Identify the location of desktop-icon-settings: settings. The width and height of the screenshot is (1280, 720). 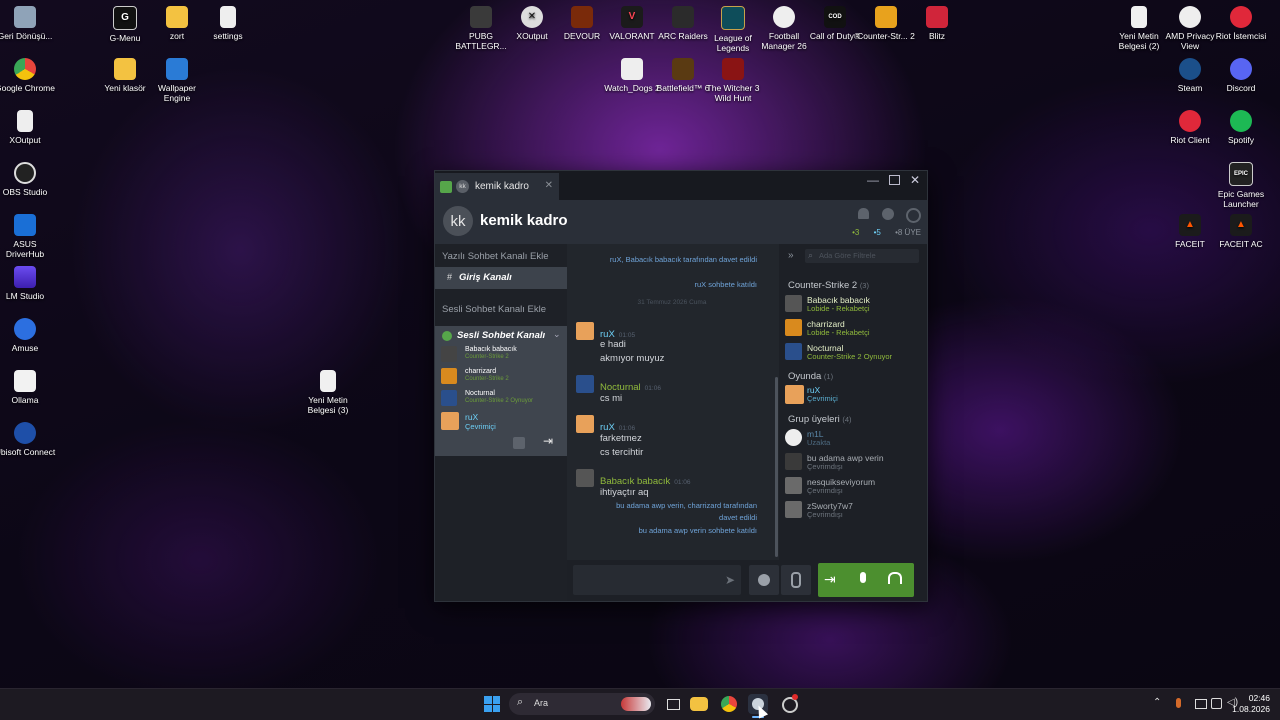
(228, 23).